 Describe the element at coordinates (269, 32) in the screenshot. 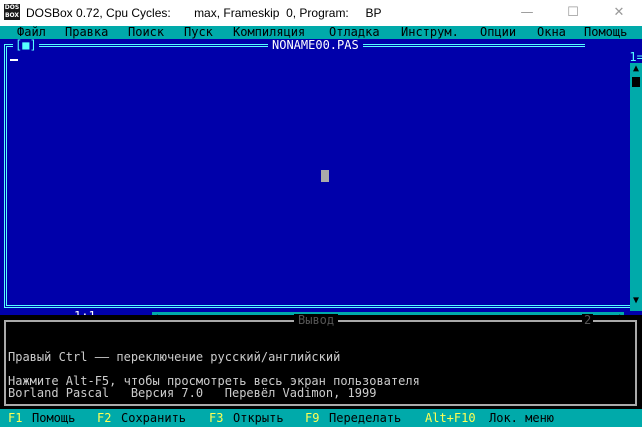

I see `menu-compile: Компиляция` at that location.